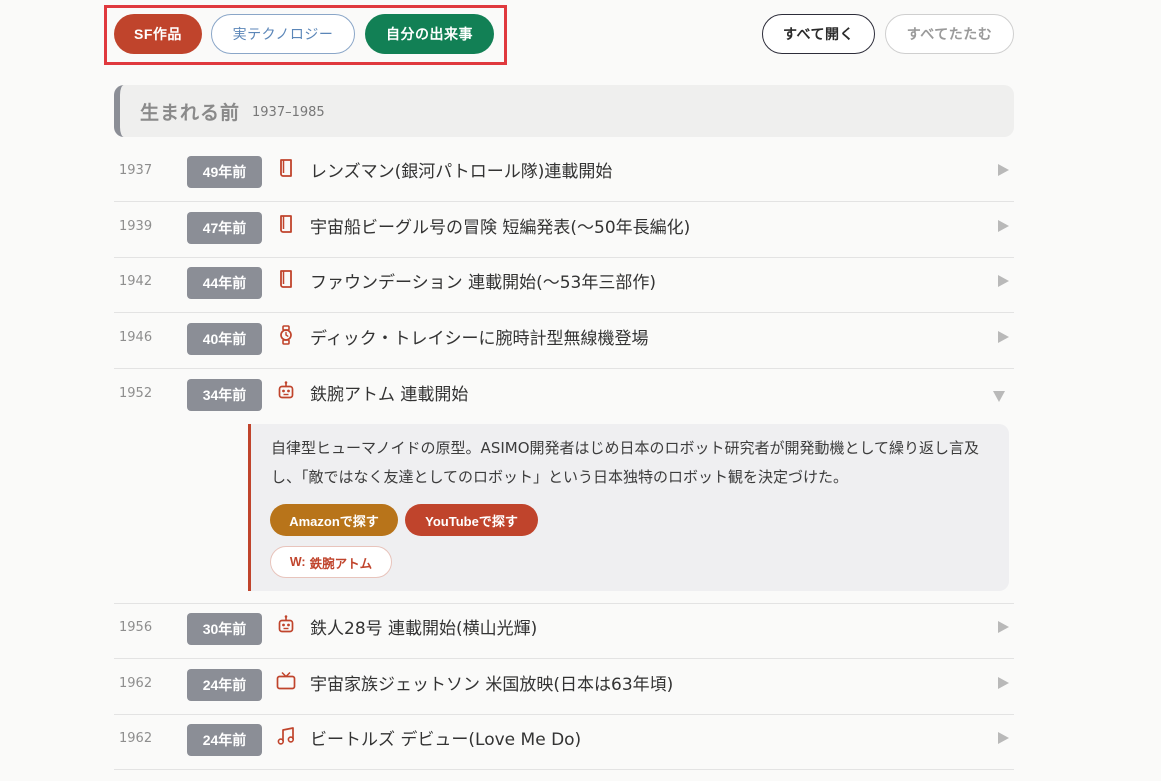 Image resolution: width=1161 pixels, height=781 pixels. Describe the element at coordinates (224, 228) in the screenshot. I see `years-ago-badge: 47年前` at that location.